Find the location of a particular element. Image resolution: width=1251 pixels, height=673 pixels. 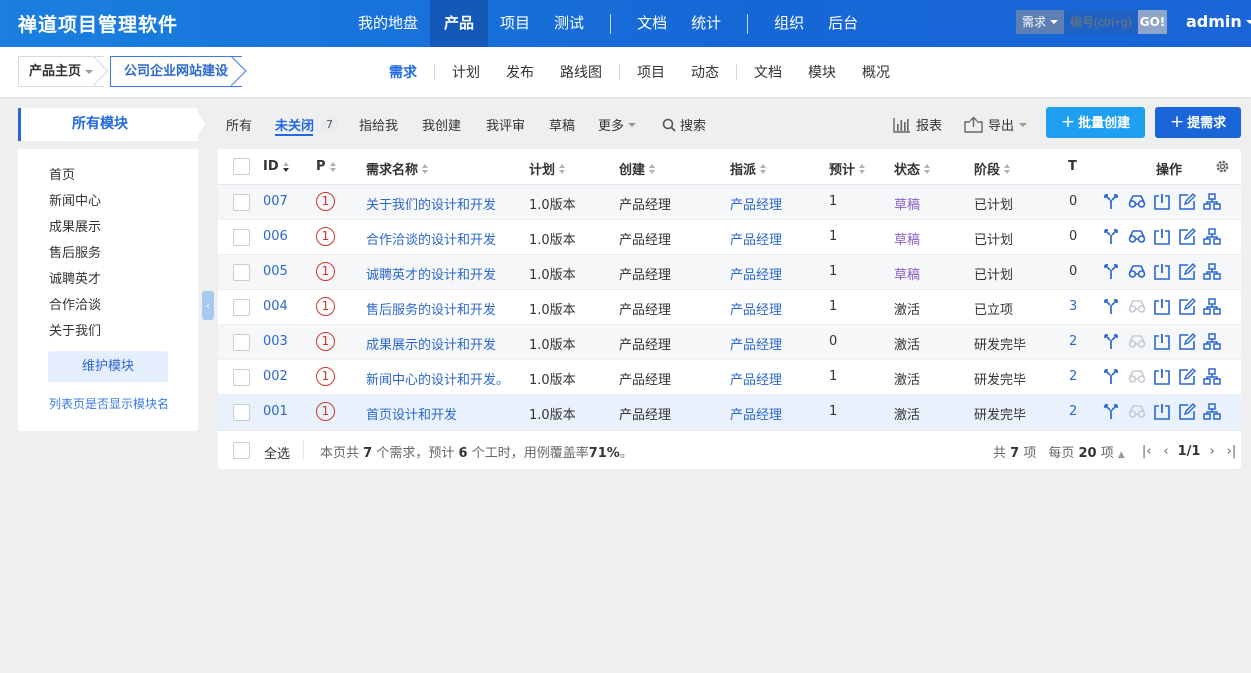

table-row: 004 1 售后服务的设计和开发 1.0版本 产品经理 产品经理 1 激活 已立项 3 is located at coordinates (729, 307).